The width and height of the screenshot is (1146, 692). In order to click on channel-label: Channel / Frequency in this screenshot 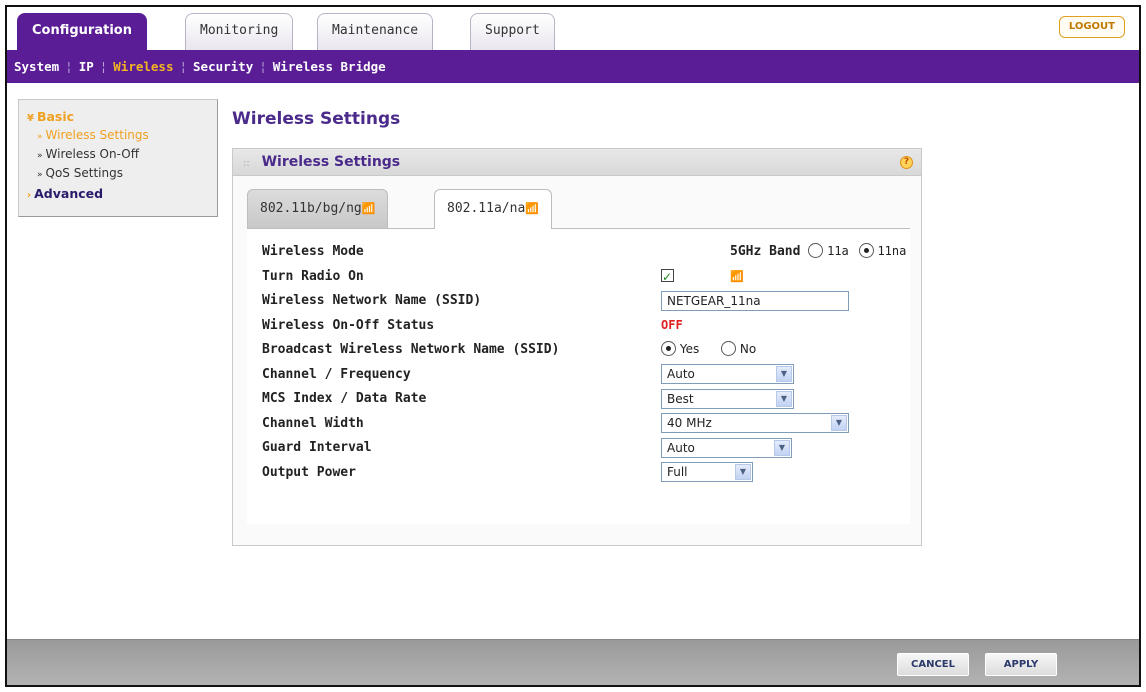, I will do `click(336, 374)`.